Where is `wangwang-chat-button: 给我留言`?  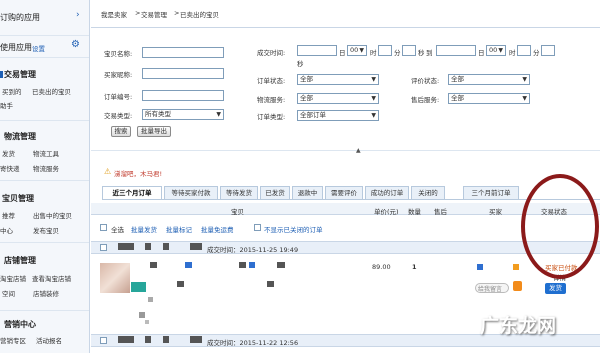 wangwang-chat-button: 给我留言 is located at coordinates (492, 288).